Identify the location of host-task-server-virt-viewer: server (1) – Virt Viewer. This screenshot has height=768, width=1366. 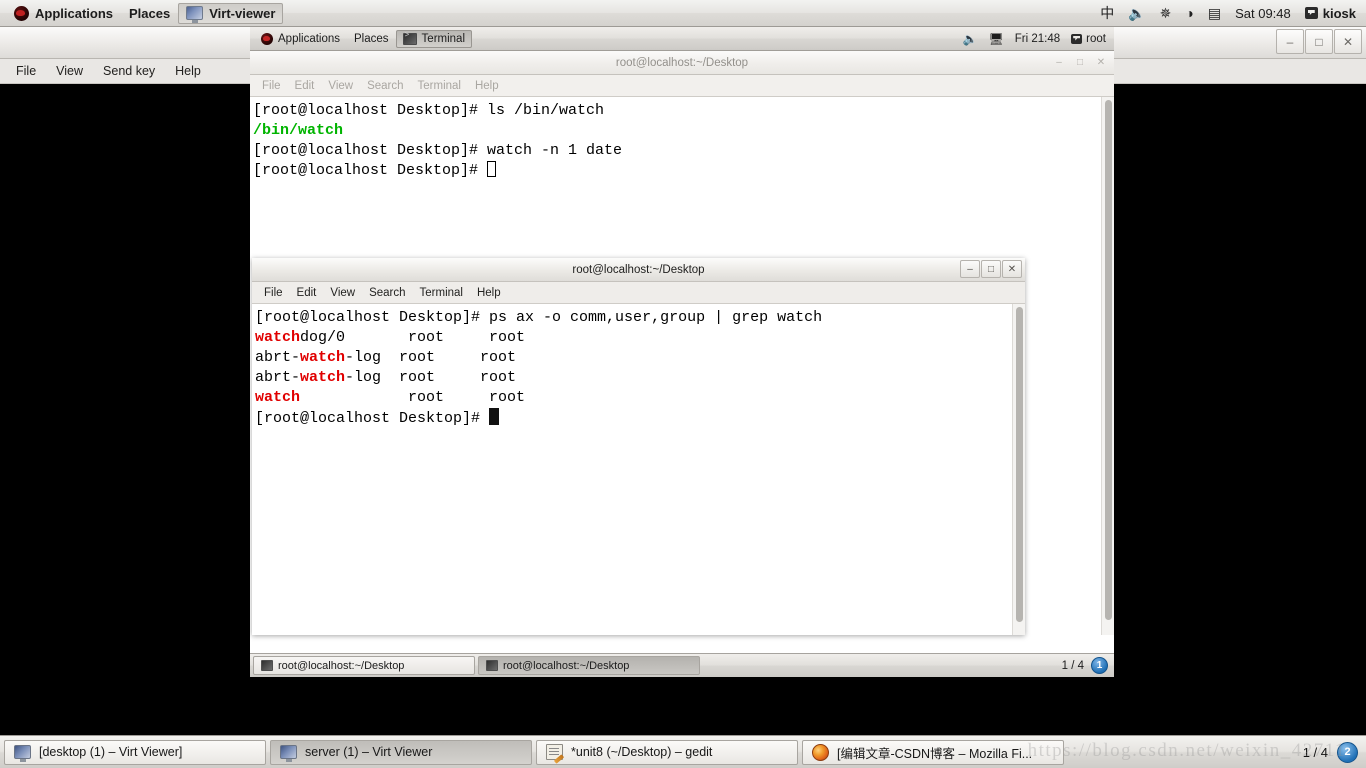
(401, 752).